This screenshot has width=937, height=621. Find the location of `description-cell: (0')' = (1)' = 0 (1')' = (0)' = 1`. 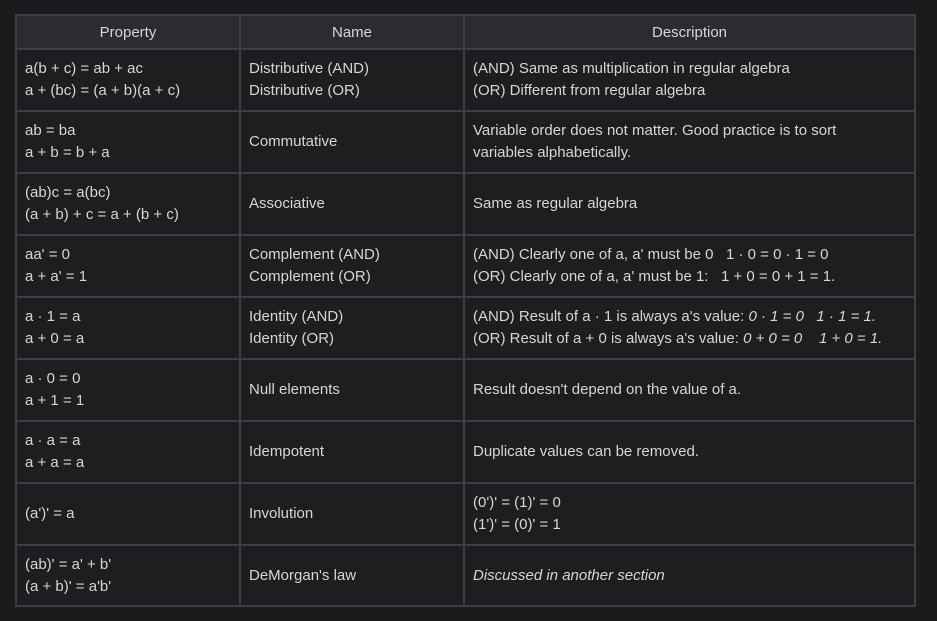

description-cell: (0')' = (1)' = 0 (1')' = (0)' = 1 is located at coordinates (689, 514).